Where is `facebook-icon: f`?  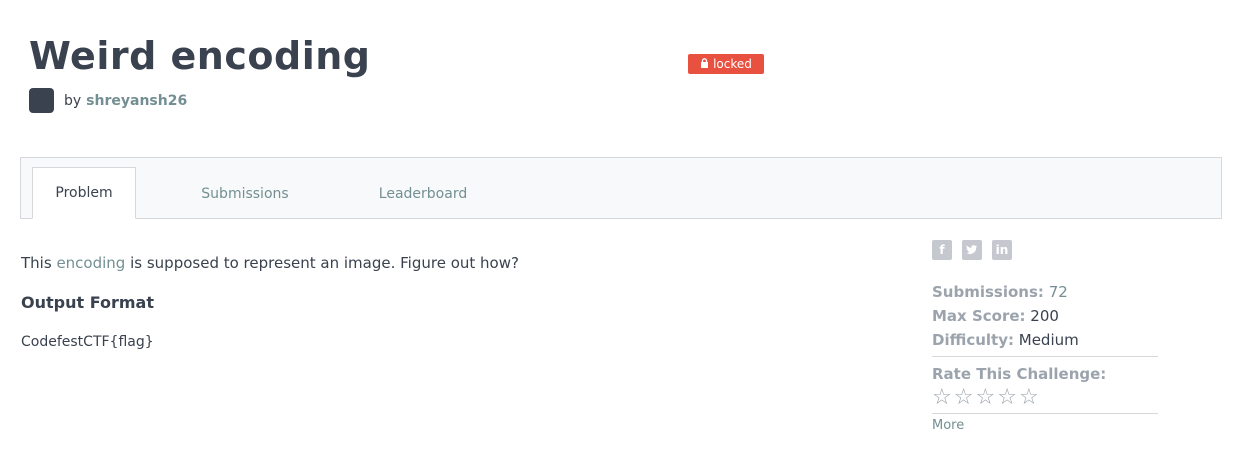 facebook-icon: f is located at coordinates (942, 250).